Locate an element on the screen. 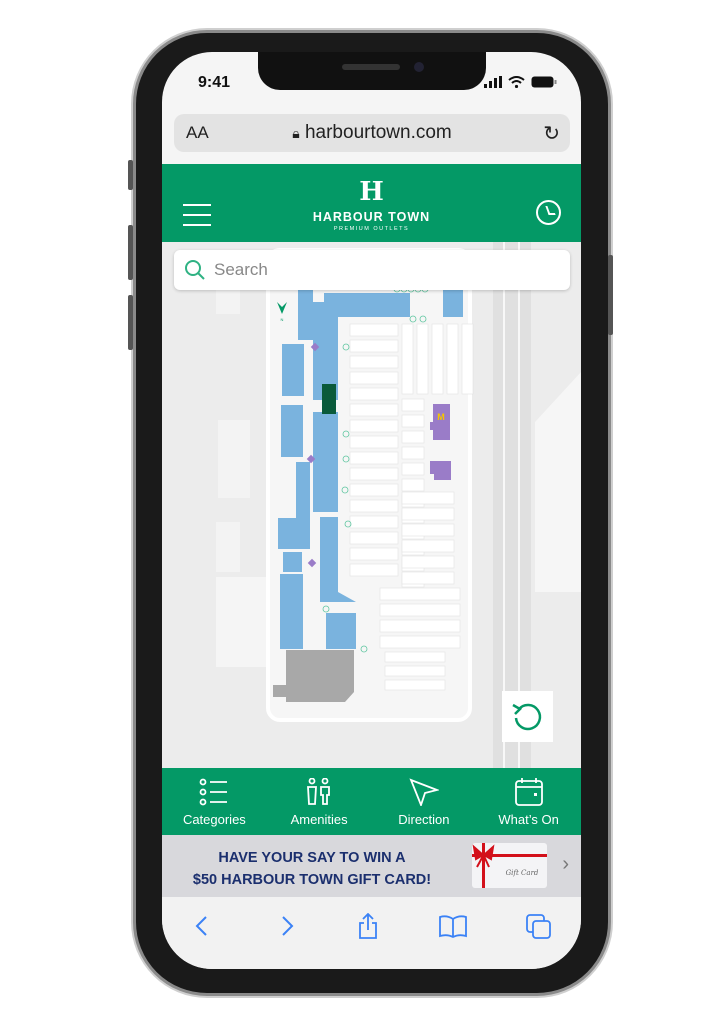 The width and height of the screenshot is (724, 1024). bookmarks-icon is located at coordinates (453, 926).